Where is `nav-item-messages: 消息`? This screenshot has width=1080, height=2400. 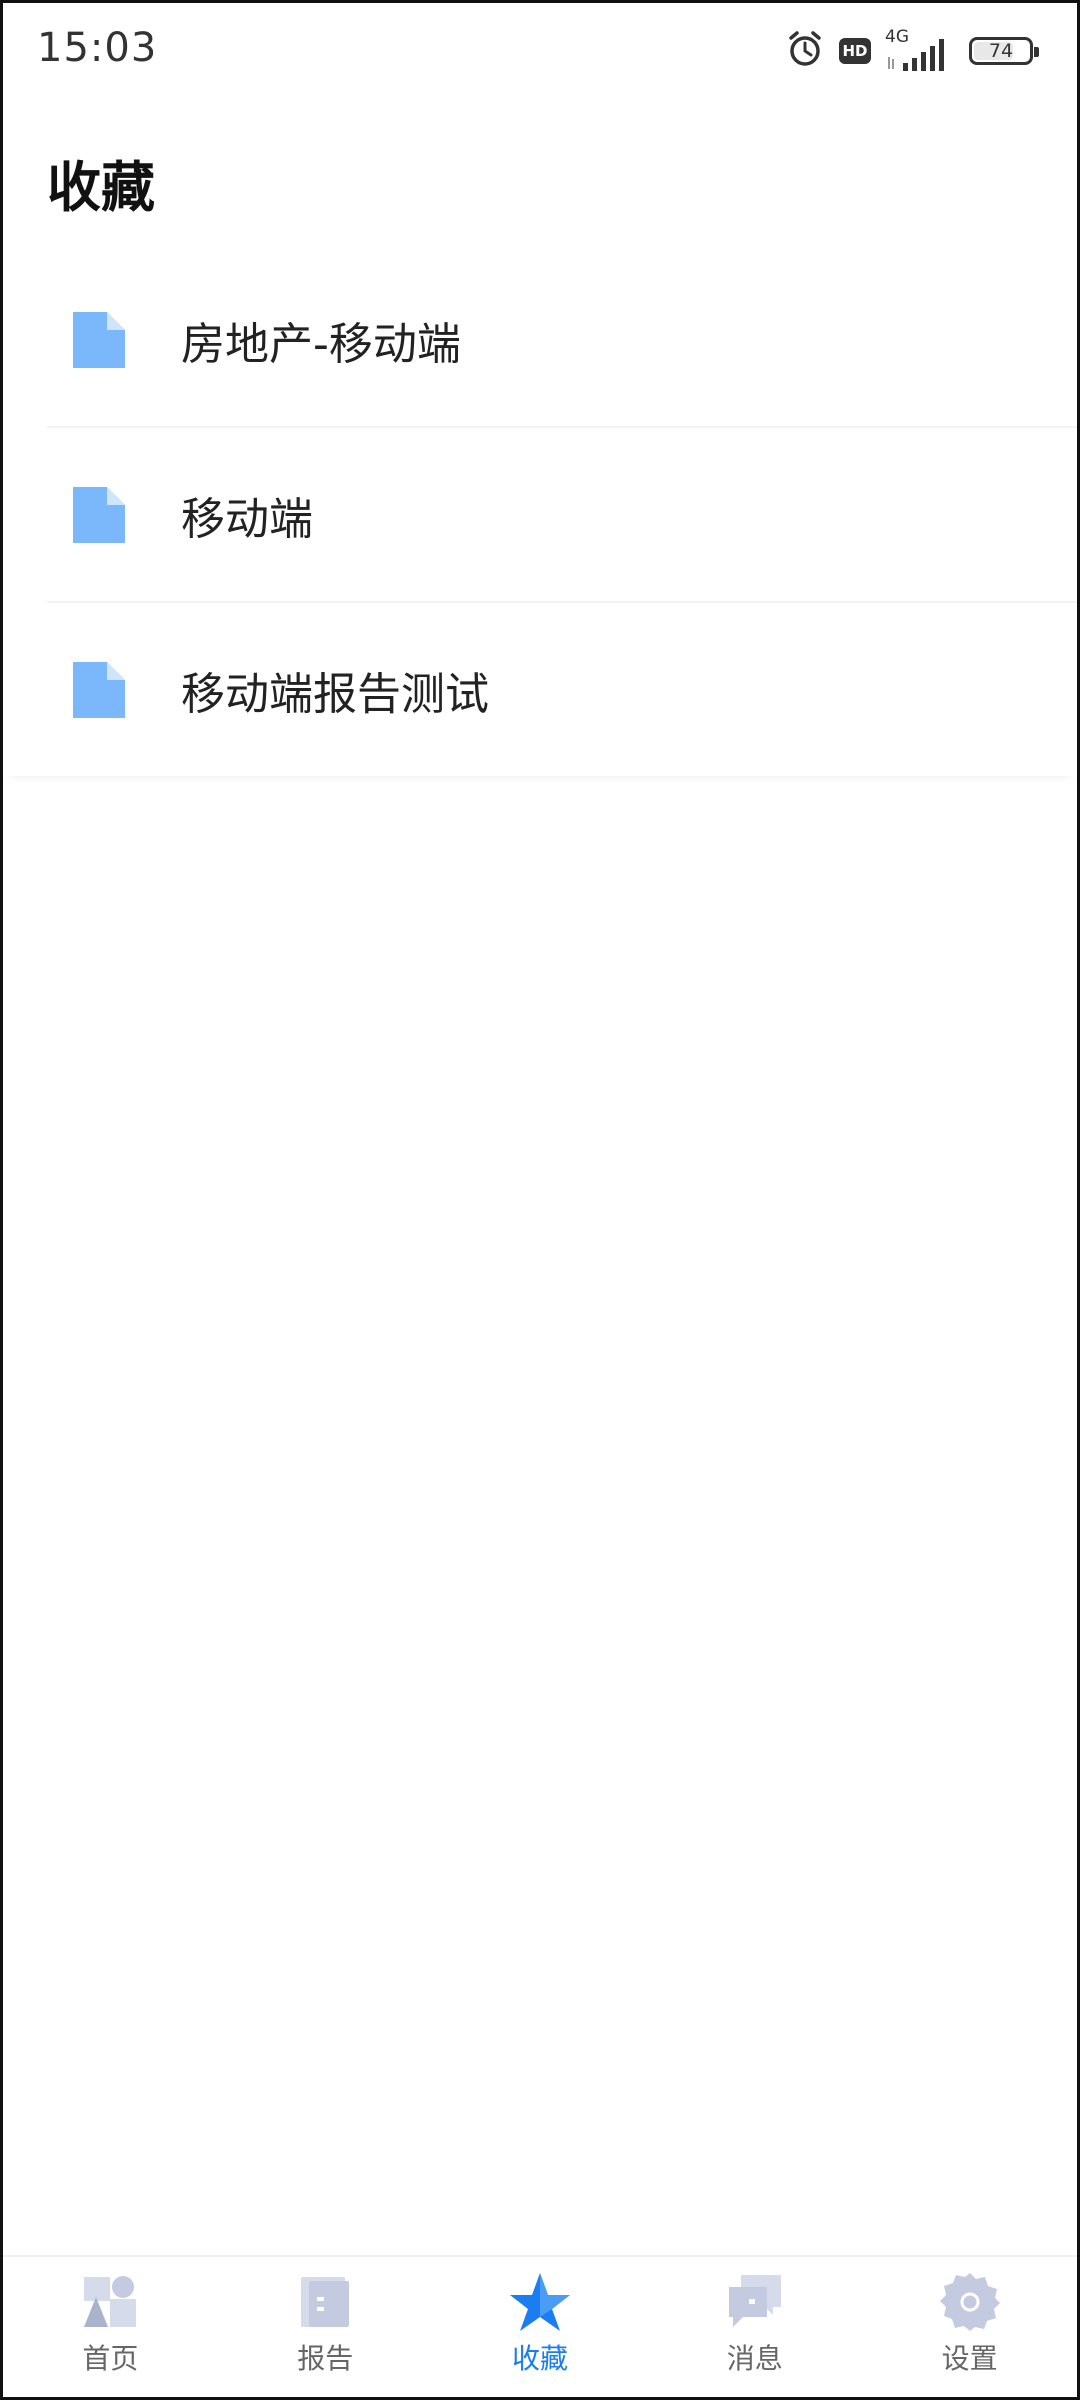
nav-item-messages: 消息 is located at coordinates (754, 2327).